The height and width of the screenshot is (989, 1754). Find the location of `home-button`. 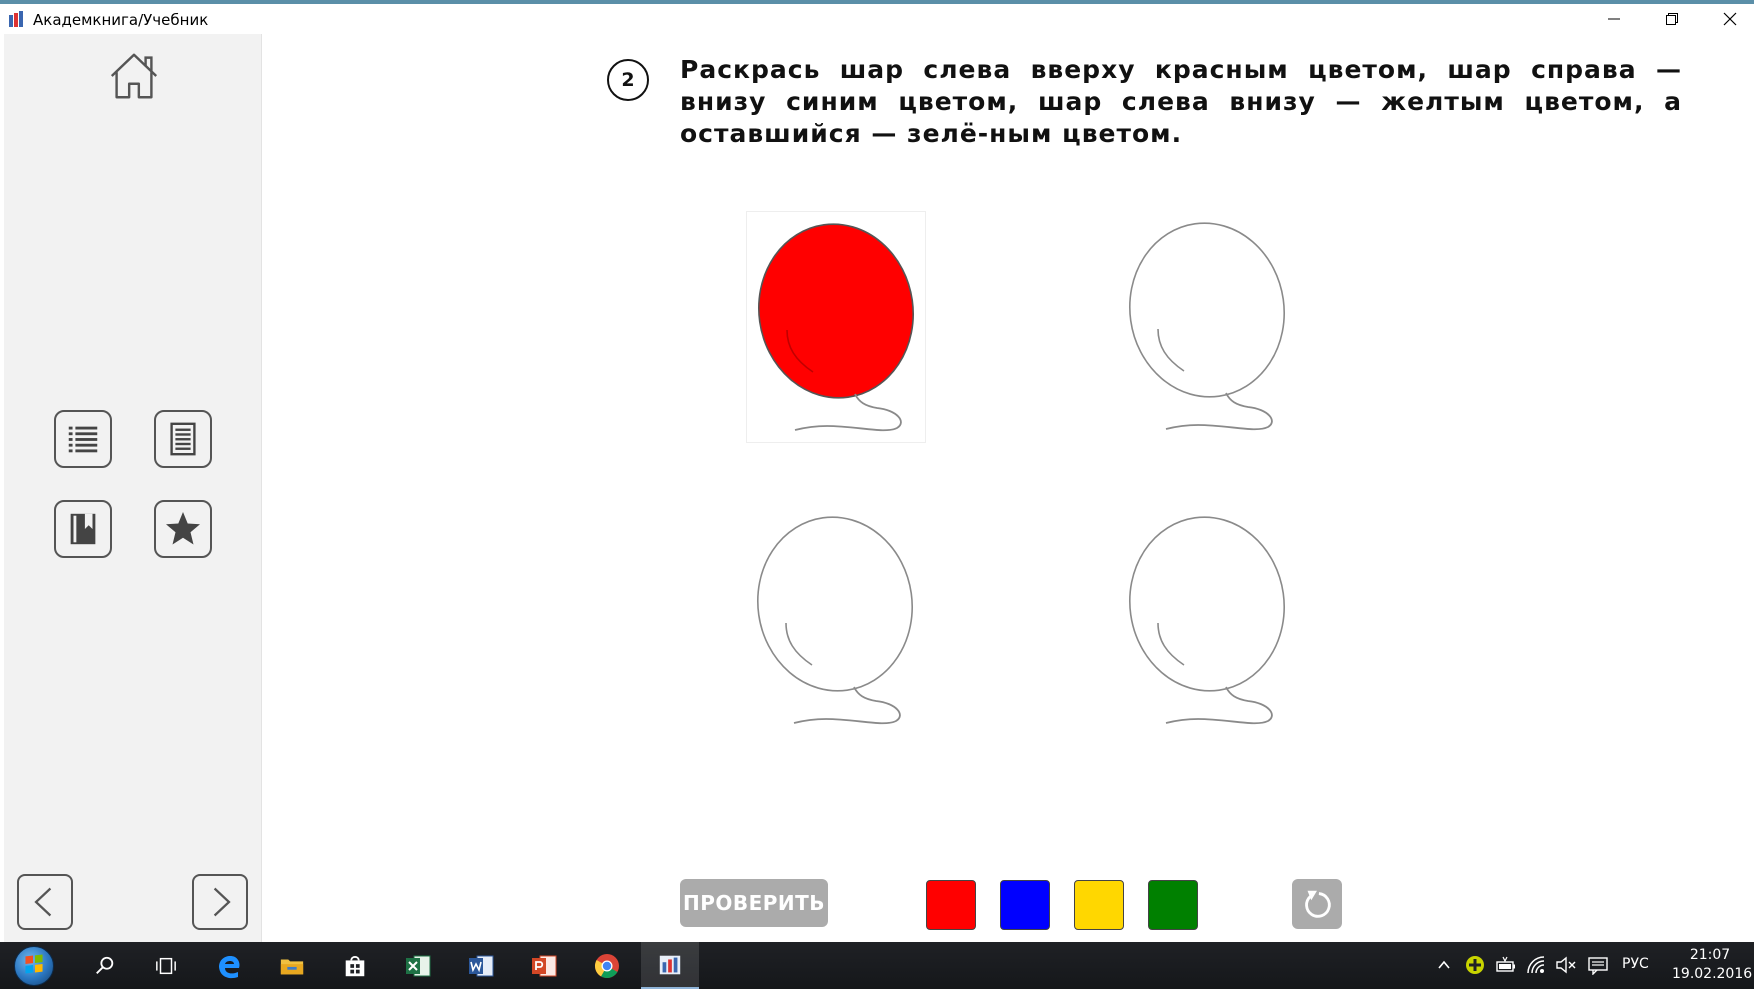

home-button is located at coordinates (134, 76).